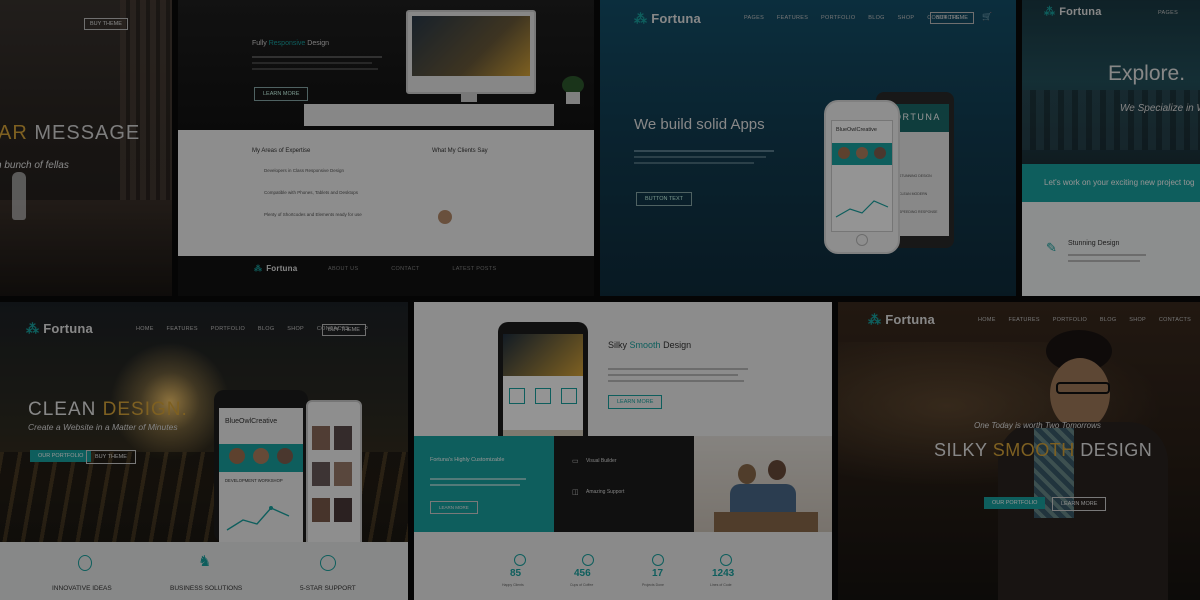  What do you see at coordinates (582, 573) in the screenshot?
I see `stat-value: 456` at bounding box center [582, 573].